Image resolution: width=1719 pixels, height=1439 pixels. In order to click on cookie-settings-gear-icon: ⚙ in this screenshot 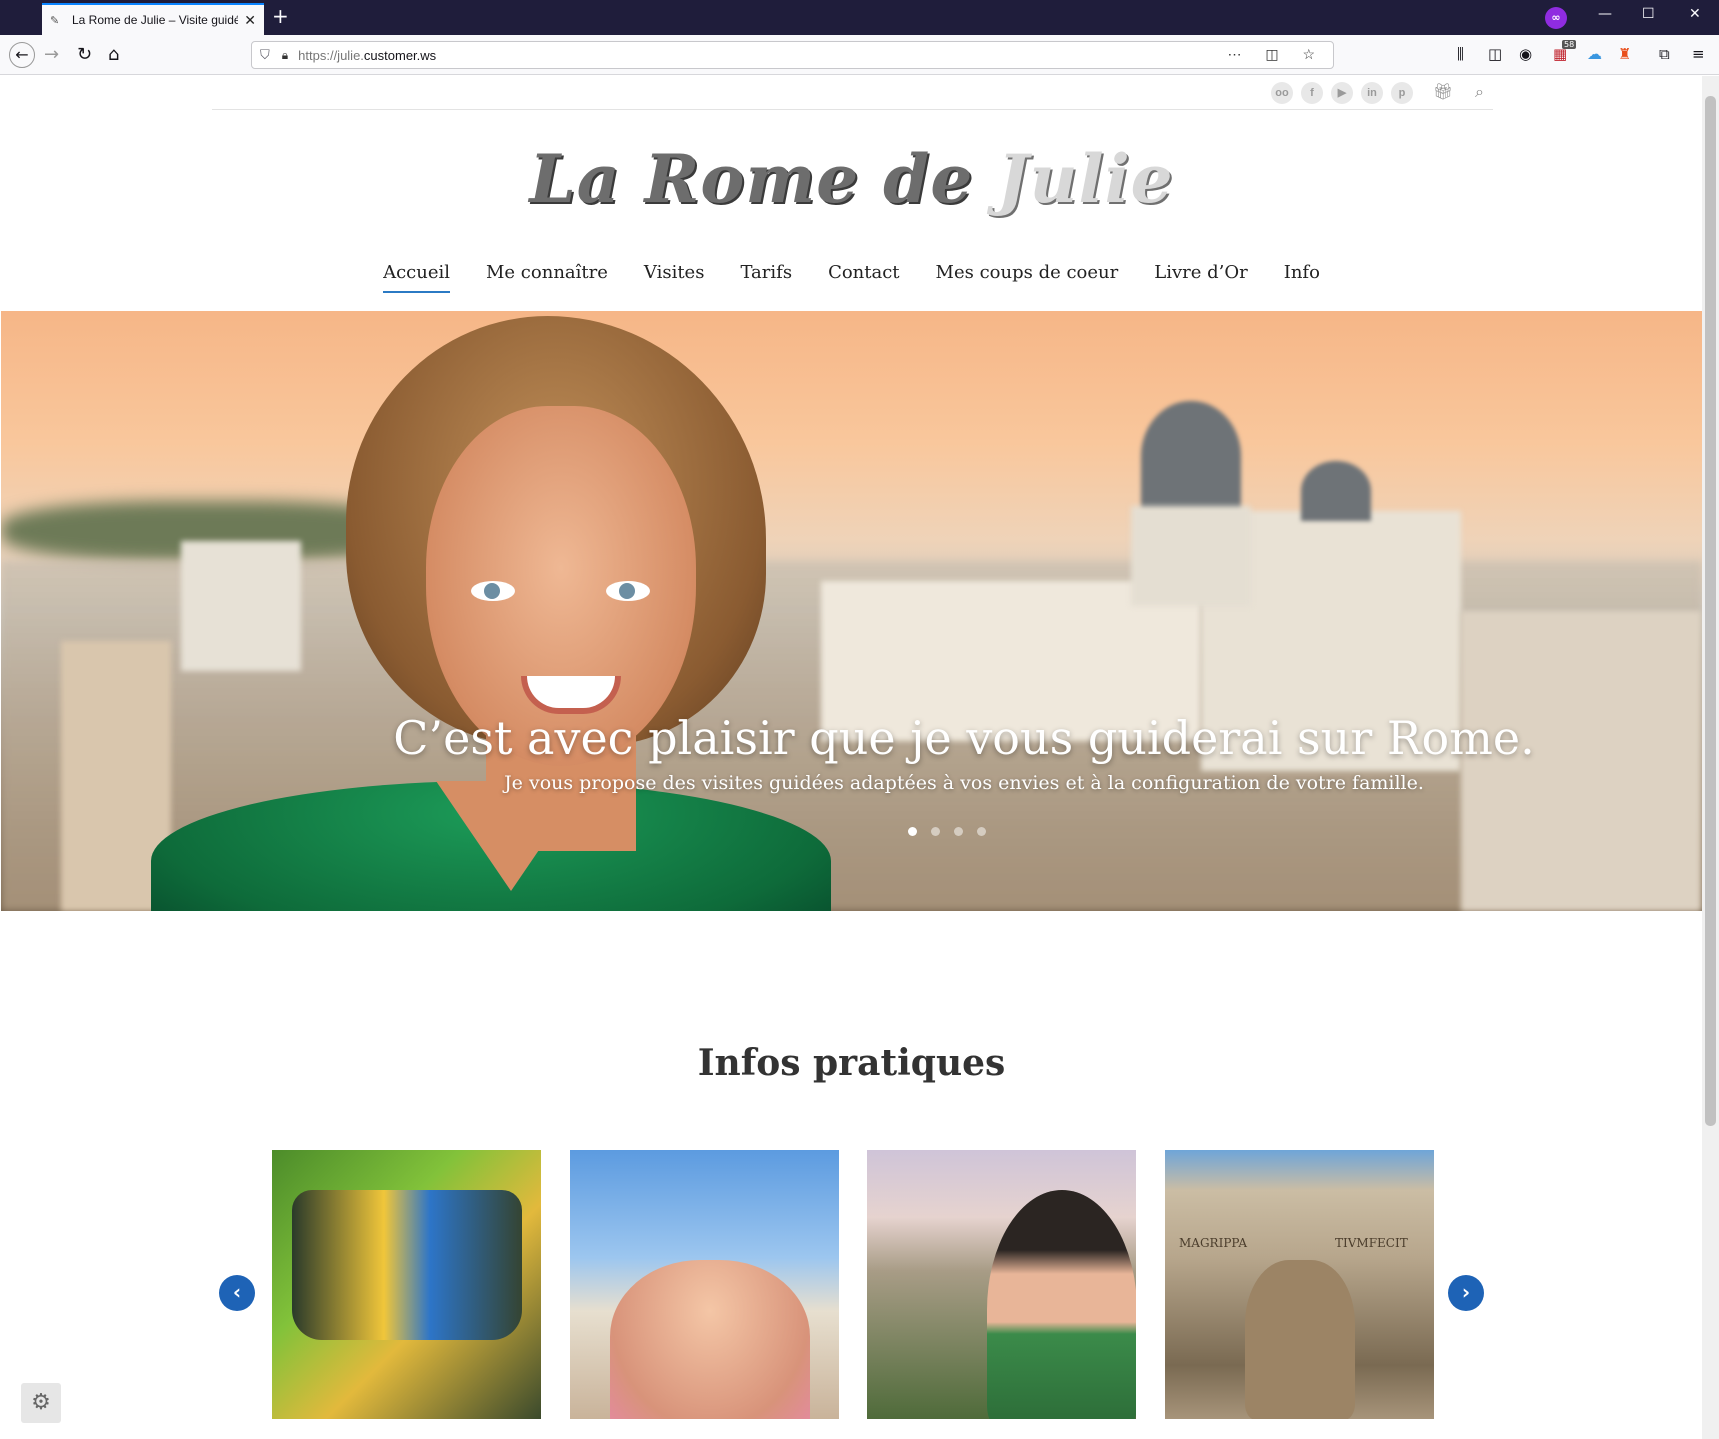, I will do `click(41, 1403)`.